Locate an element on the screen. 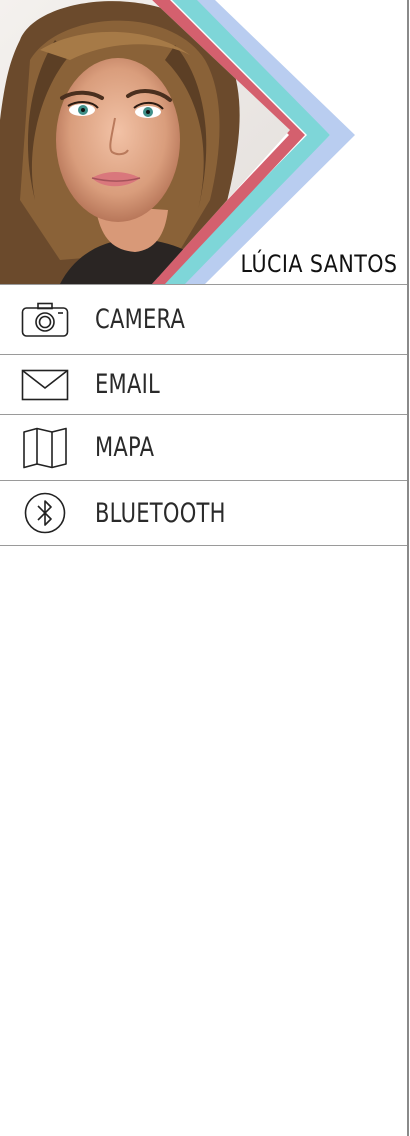 This screenshot has height=1136, width=410. menu-item-label: EMAIL is located at coordinates (128, 384).